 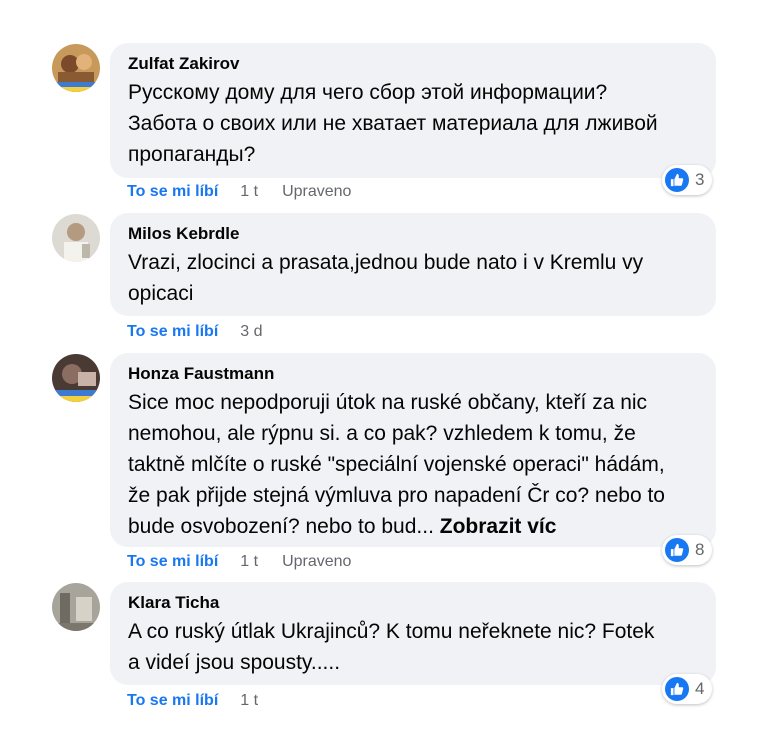 I want to click on reaction-count-value: 3, so click(x=700, y=179).